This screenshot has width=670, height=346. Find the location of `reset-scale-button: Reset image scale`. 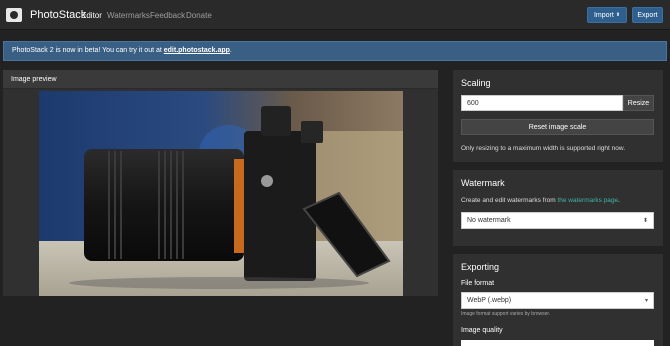

reset-scale-button: Reset image scale is located at coordinates (557, 127).